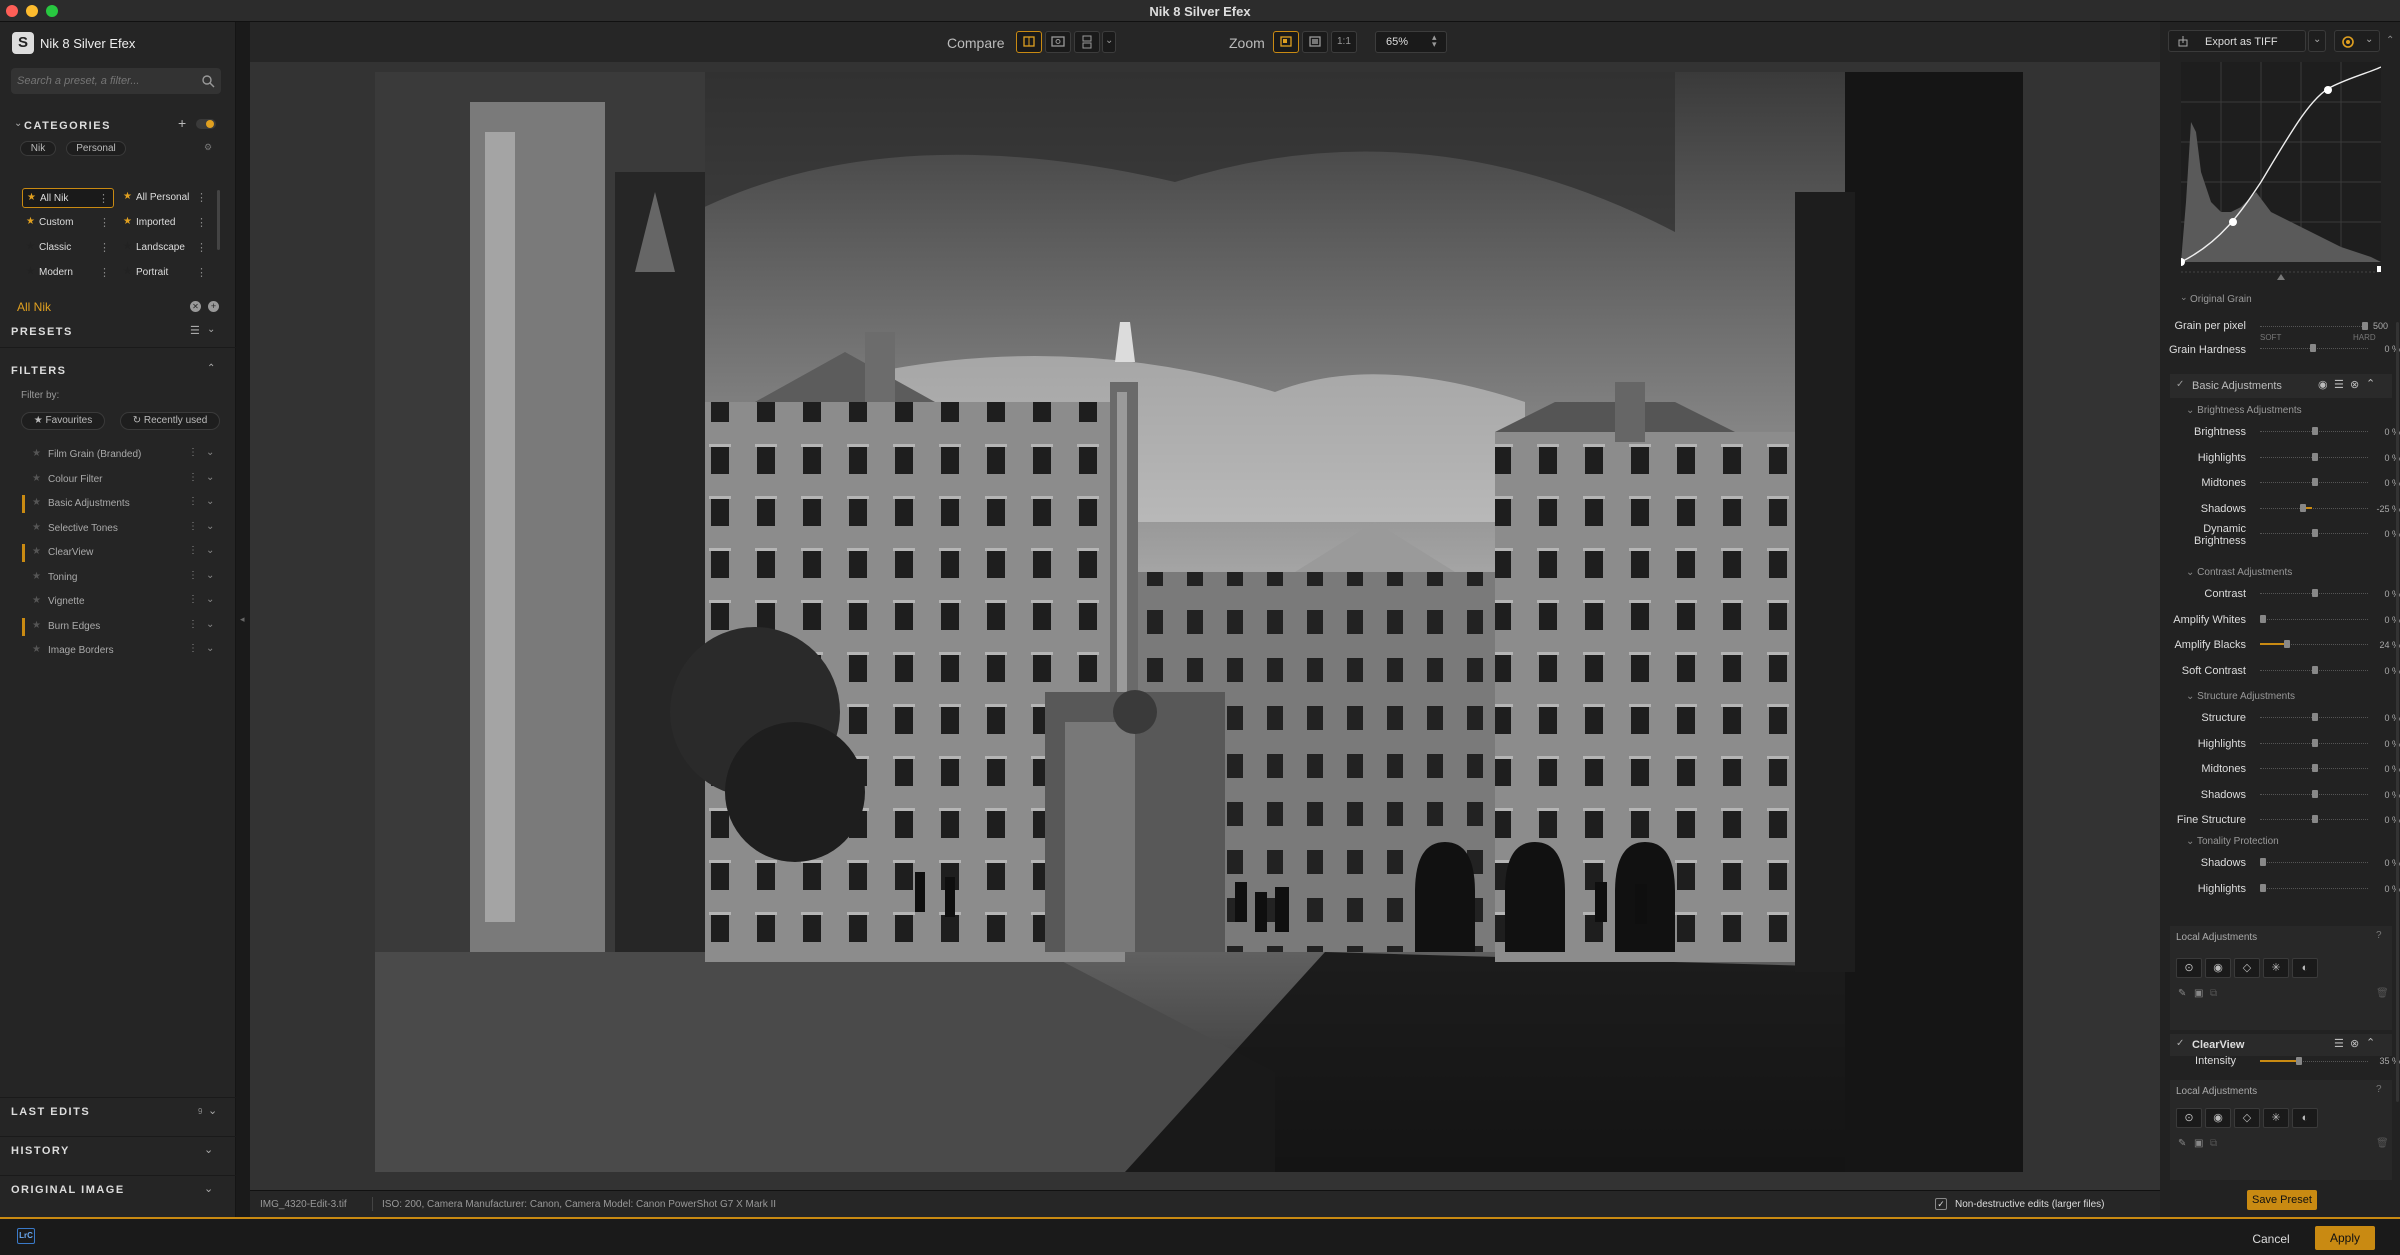  What do you see at coordinates (122, 553) in the screenshot?
I see `filter-item-clearview: ★ ClearView ⋮ ⌄` at bounding box center [122, 553].